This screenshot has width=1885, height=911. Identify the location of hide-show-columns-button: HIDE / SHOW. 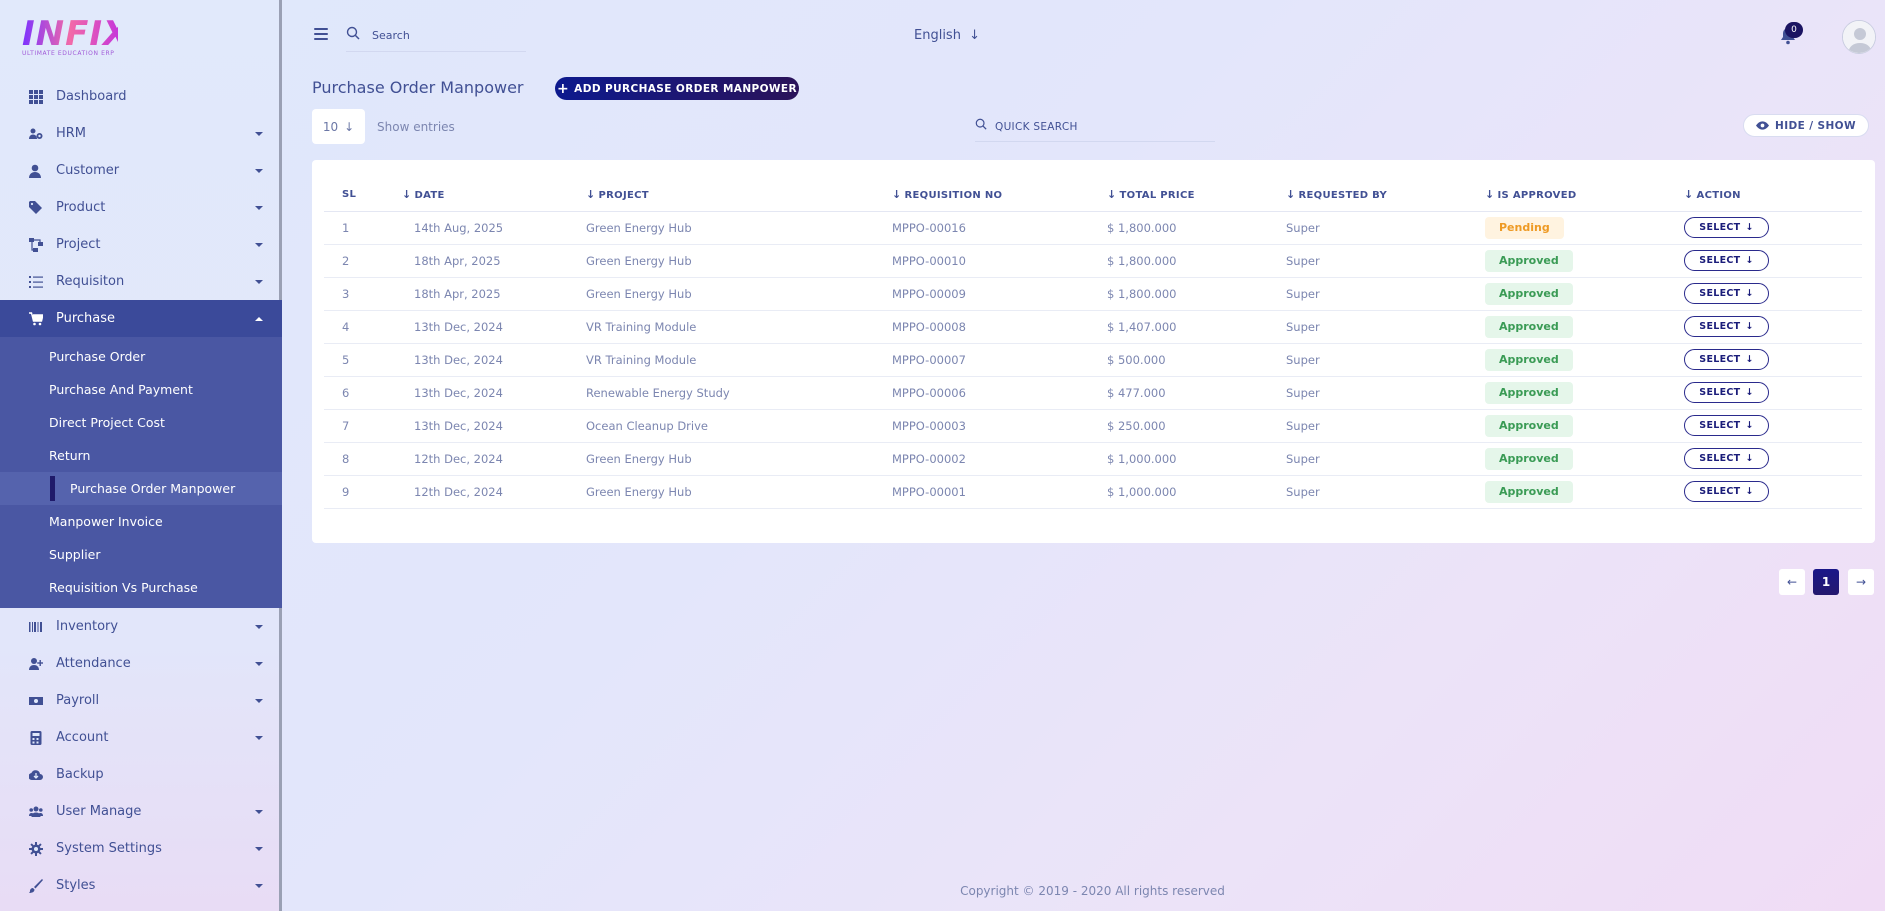
(1806, 125).